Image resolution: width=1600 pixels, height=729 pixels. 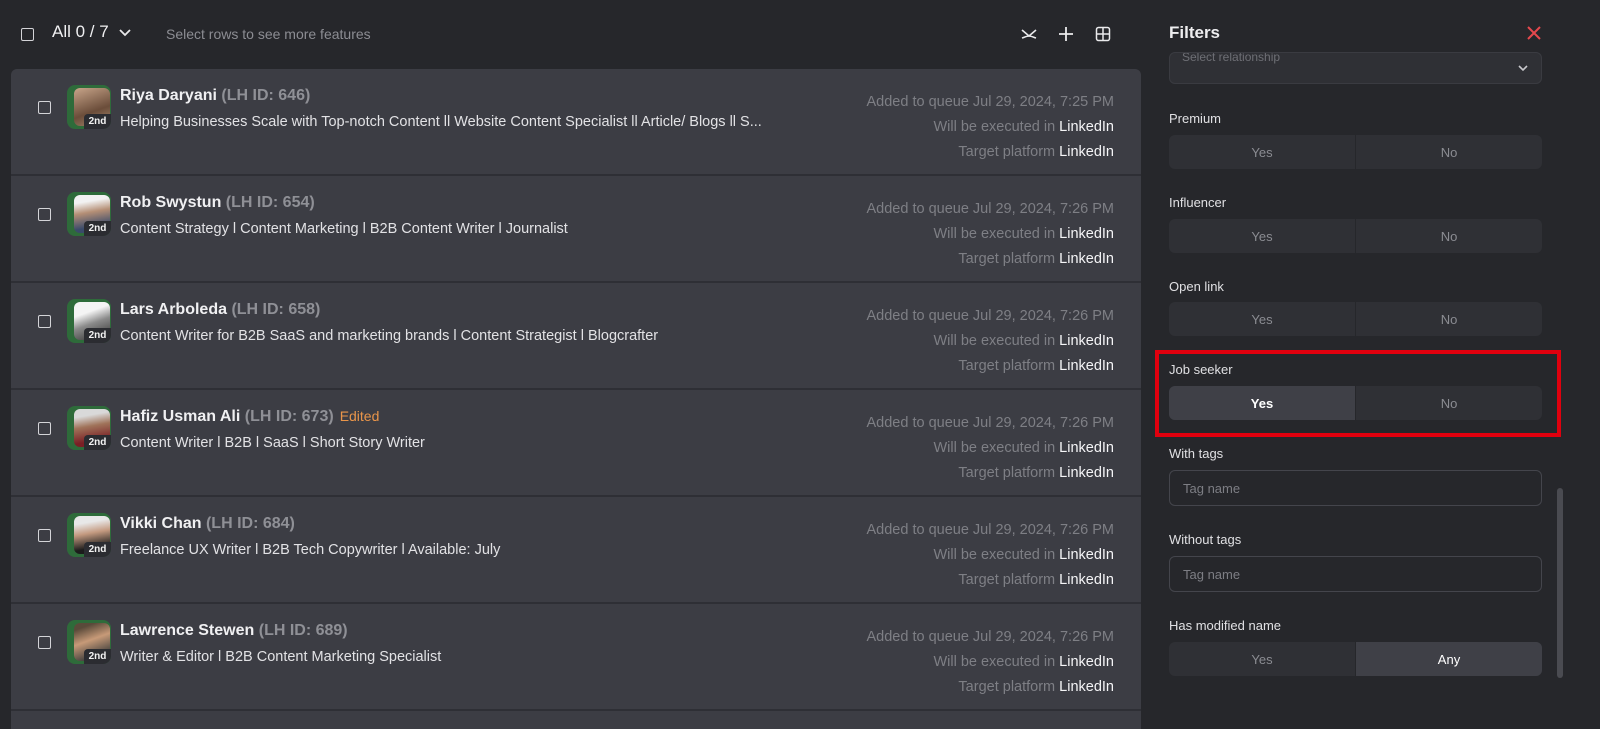 What do you see at coordinates (27, 34) in the screenshot?
I see `select-all-checkbox` at bounding box center [27, 34].